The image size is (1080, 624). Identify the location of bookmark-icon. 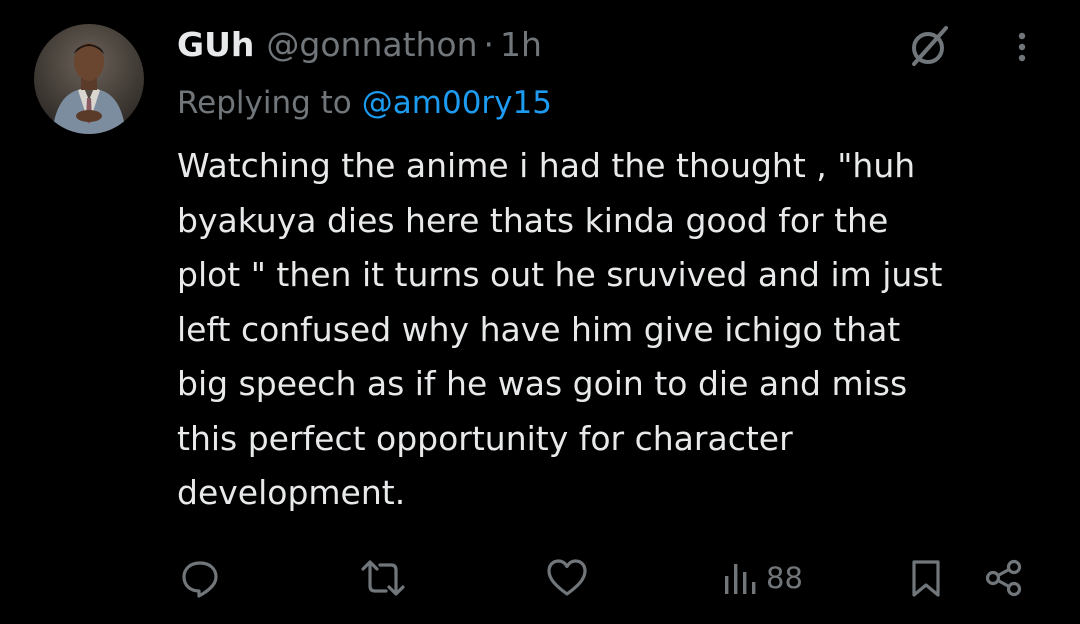
(926, 578).